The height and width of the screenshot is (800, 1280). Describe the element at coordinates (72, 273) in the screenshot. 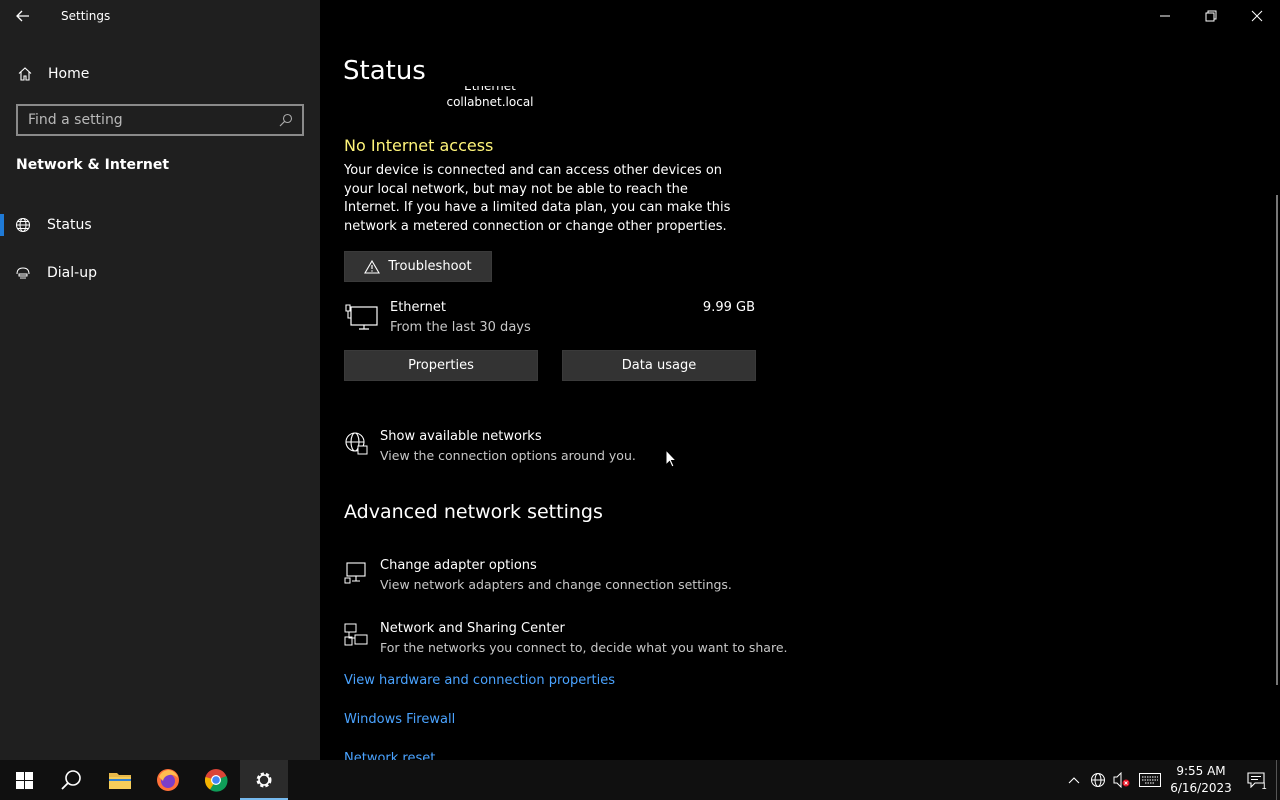

I see `sidebar-item-label: Dial-up` at that location.